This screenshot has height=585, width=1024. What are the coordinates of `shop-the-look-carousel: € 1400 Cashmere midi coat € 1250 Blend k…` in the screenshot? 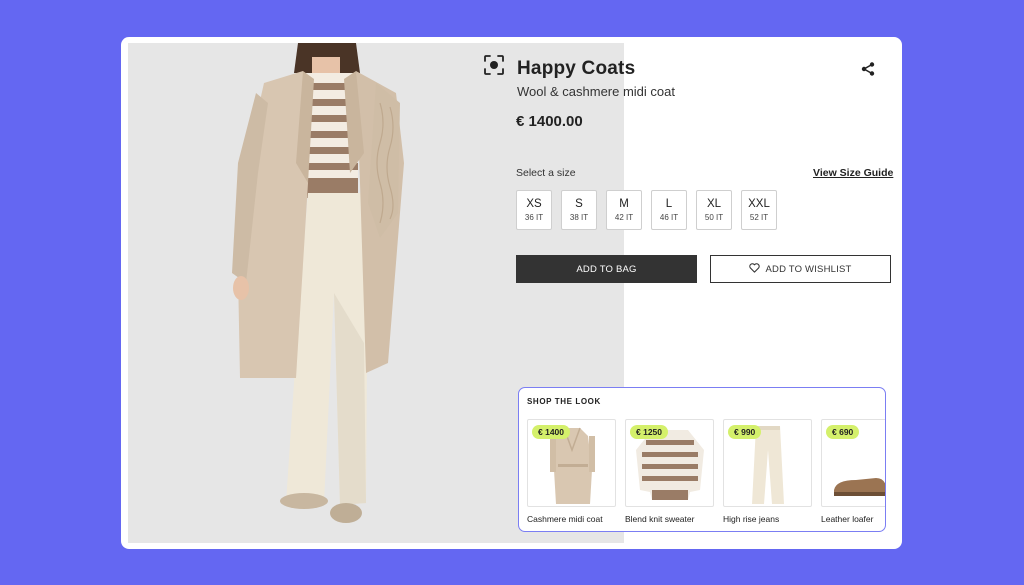 It's located at (706, 474).